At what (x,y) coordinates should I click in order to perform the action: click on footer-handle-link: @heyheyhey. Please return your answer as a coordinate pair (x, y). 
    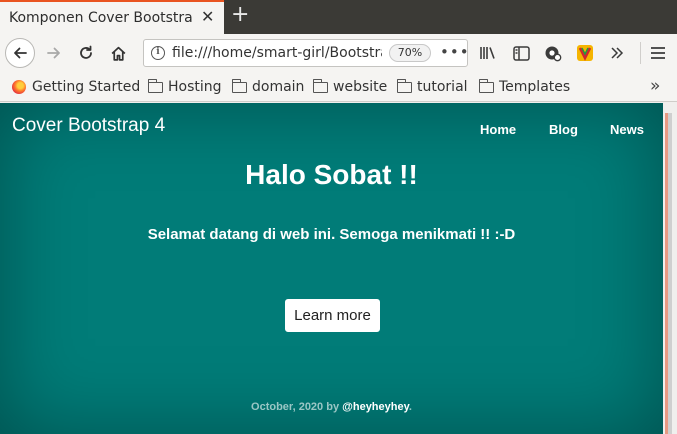
    Looking at the image, I should click on (375, 407).